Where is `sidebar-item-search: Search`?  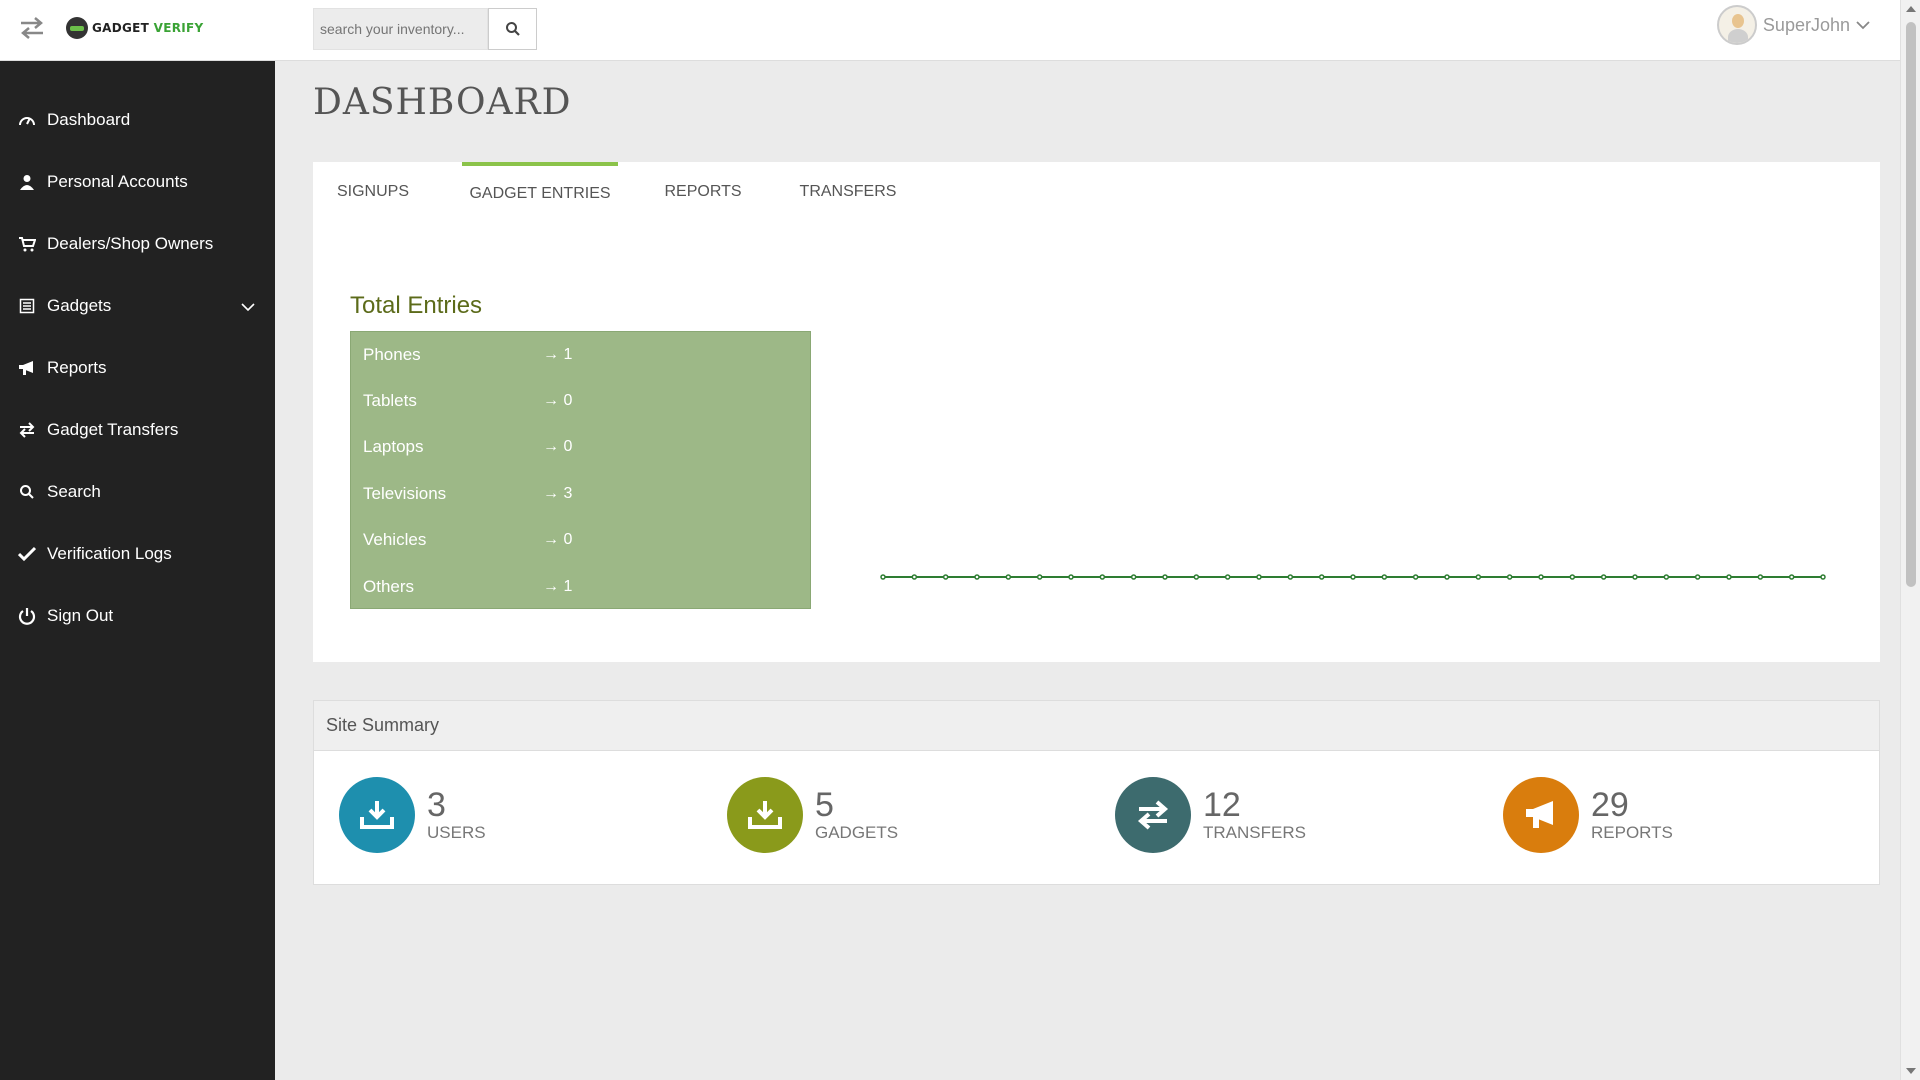 sidebar-item-search: Search is located at coordinates (137, 492).